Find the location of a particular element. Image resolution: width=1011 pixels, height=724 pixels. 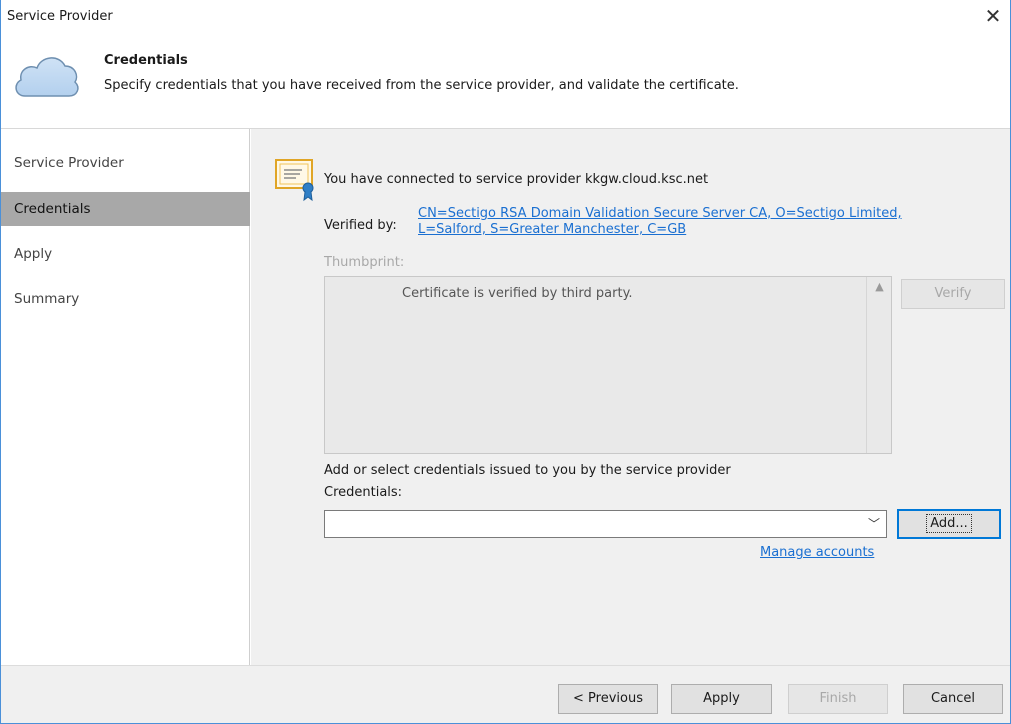

sidebar-item-summary: Summary is located at coordinates (125, 299).